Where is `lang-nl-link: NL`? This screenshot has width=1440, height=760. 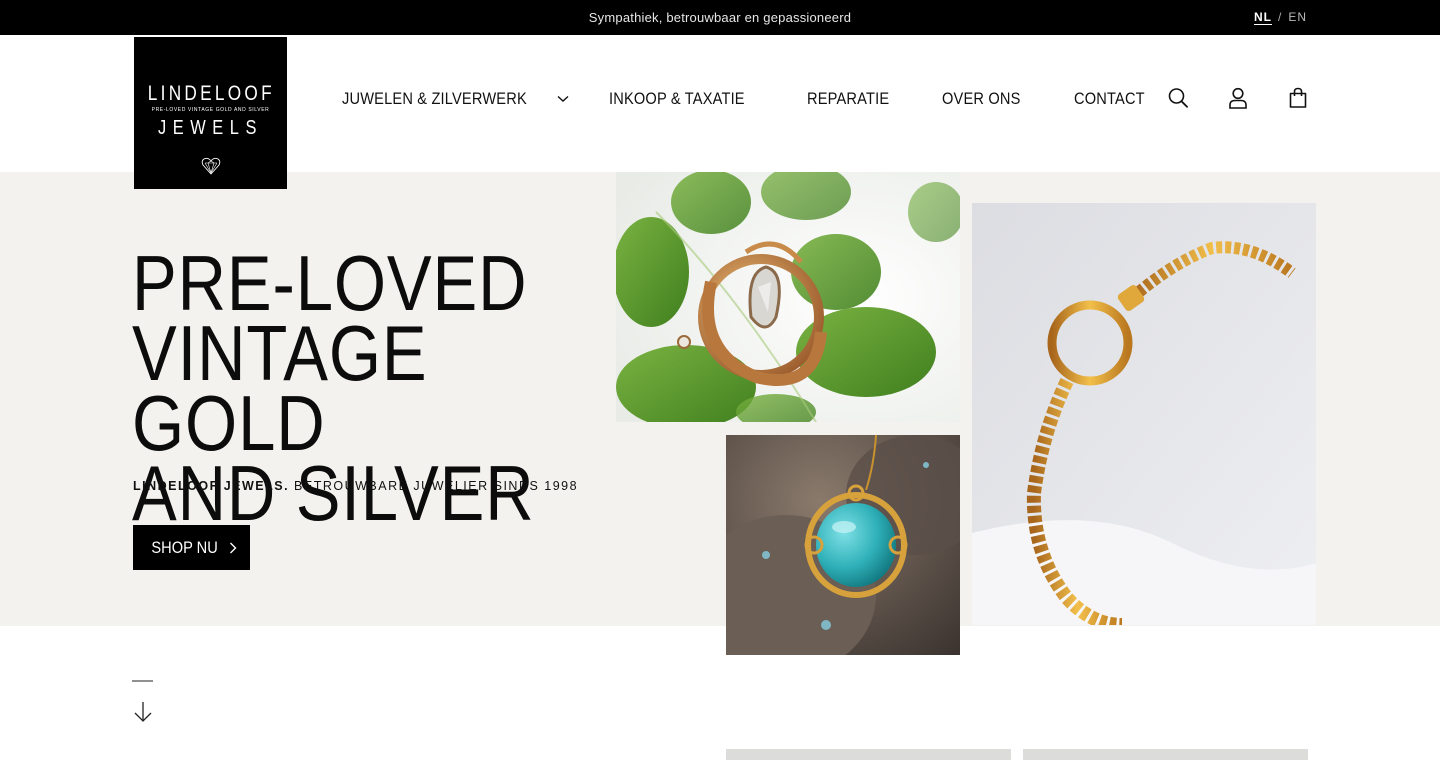 lang-nl-link: NL is located at coordinates (1263, 17).